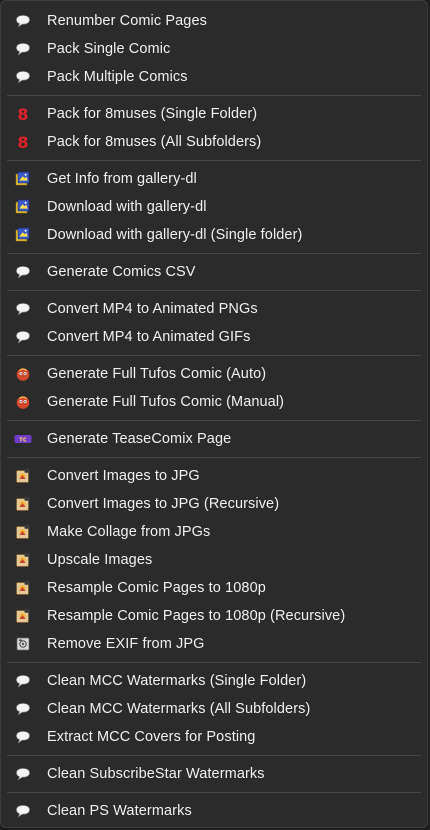  I want to click on exif-icon, so click(23, 644).